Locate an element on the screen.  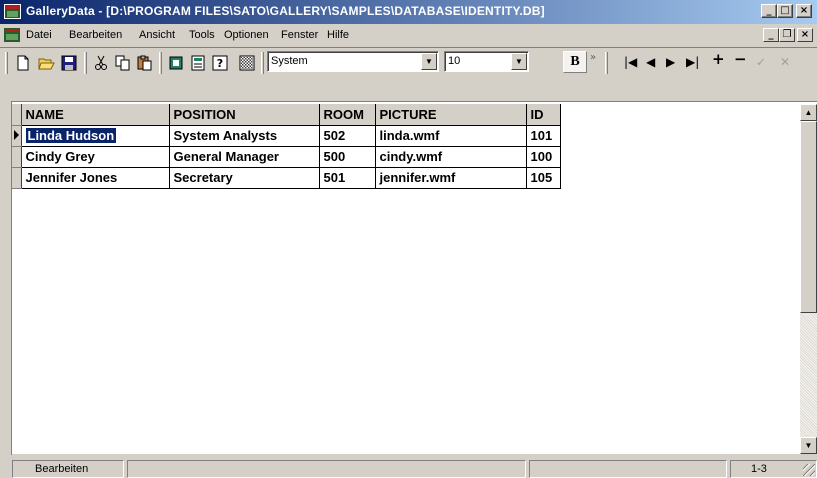
table-cell: General Manager is located at coordinates (244, 157).